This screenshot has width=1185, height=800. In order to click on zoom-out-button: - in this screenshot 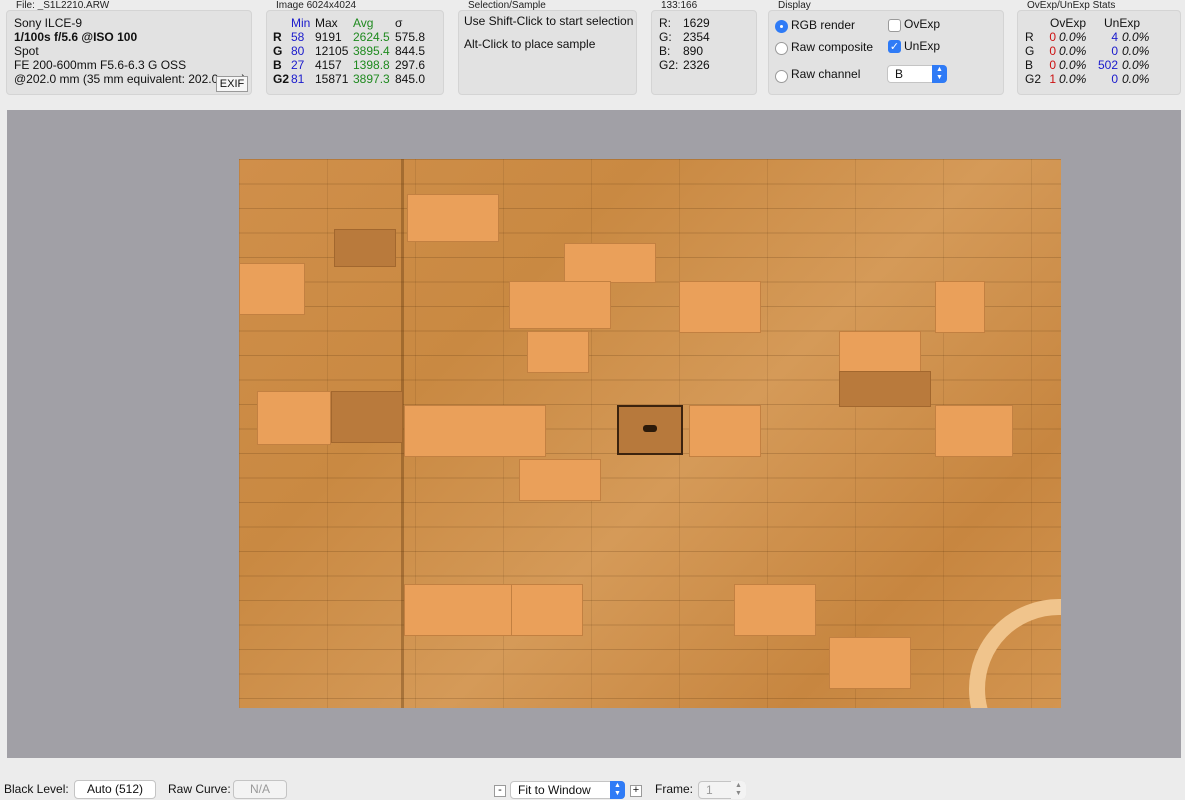, I will do `click(500, 791)`.